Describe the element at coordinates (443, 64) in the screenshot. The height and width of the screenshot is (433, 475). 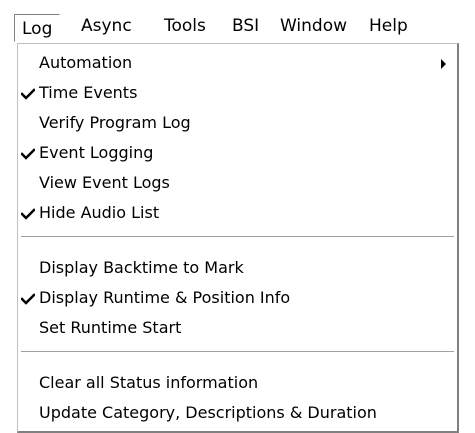
I see `submenu-arrow-icon` at that location.